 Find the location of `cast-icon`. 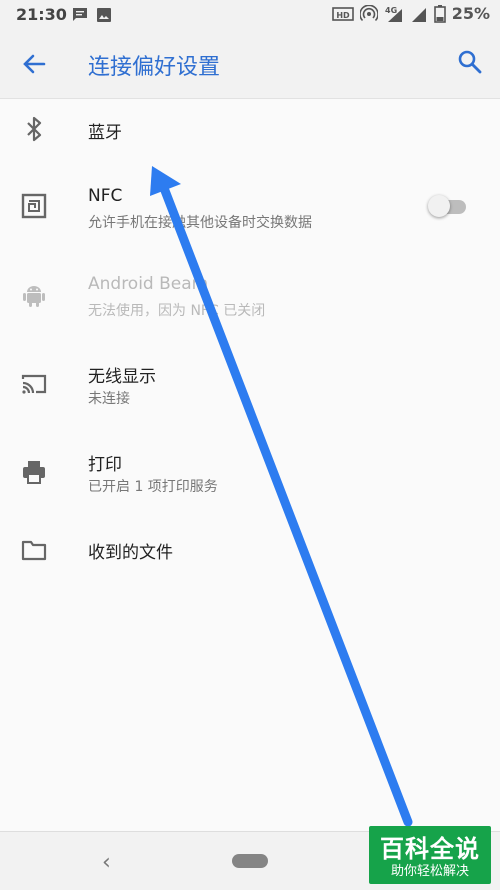

cast-icon is located at coordinates (34, 384).